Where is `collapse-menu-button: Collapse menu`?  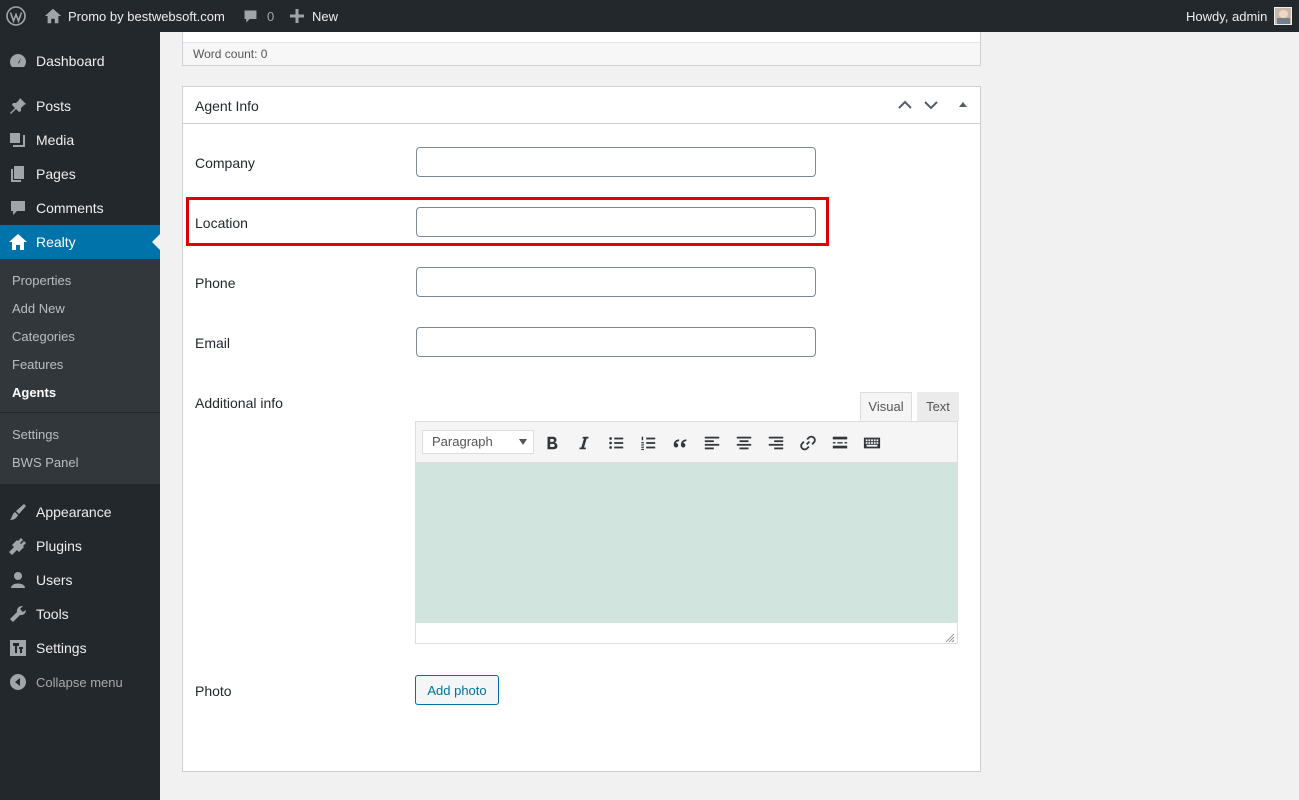
collapse-menu-button: Collapse menu is located at coordinates (80, 682).